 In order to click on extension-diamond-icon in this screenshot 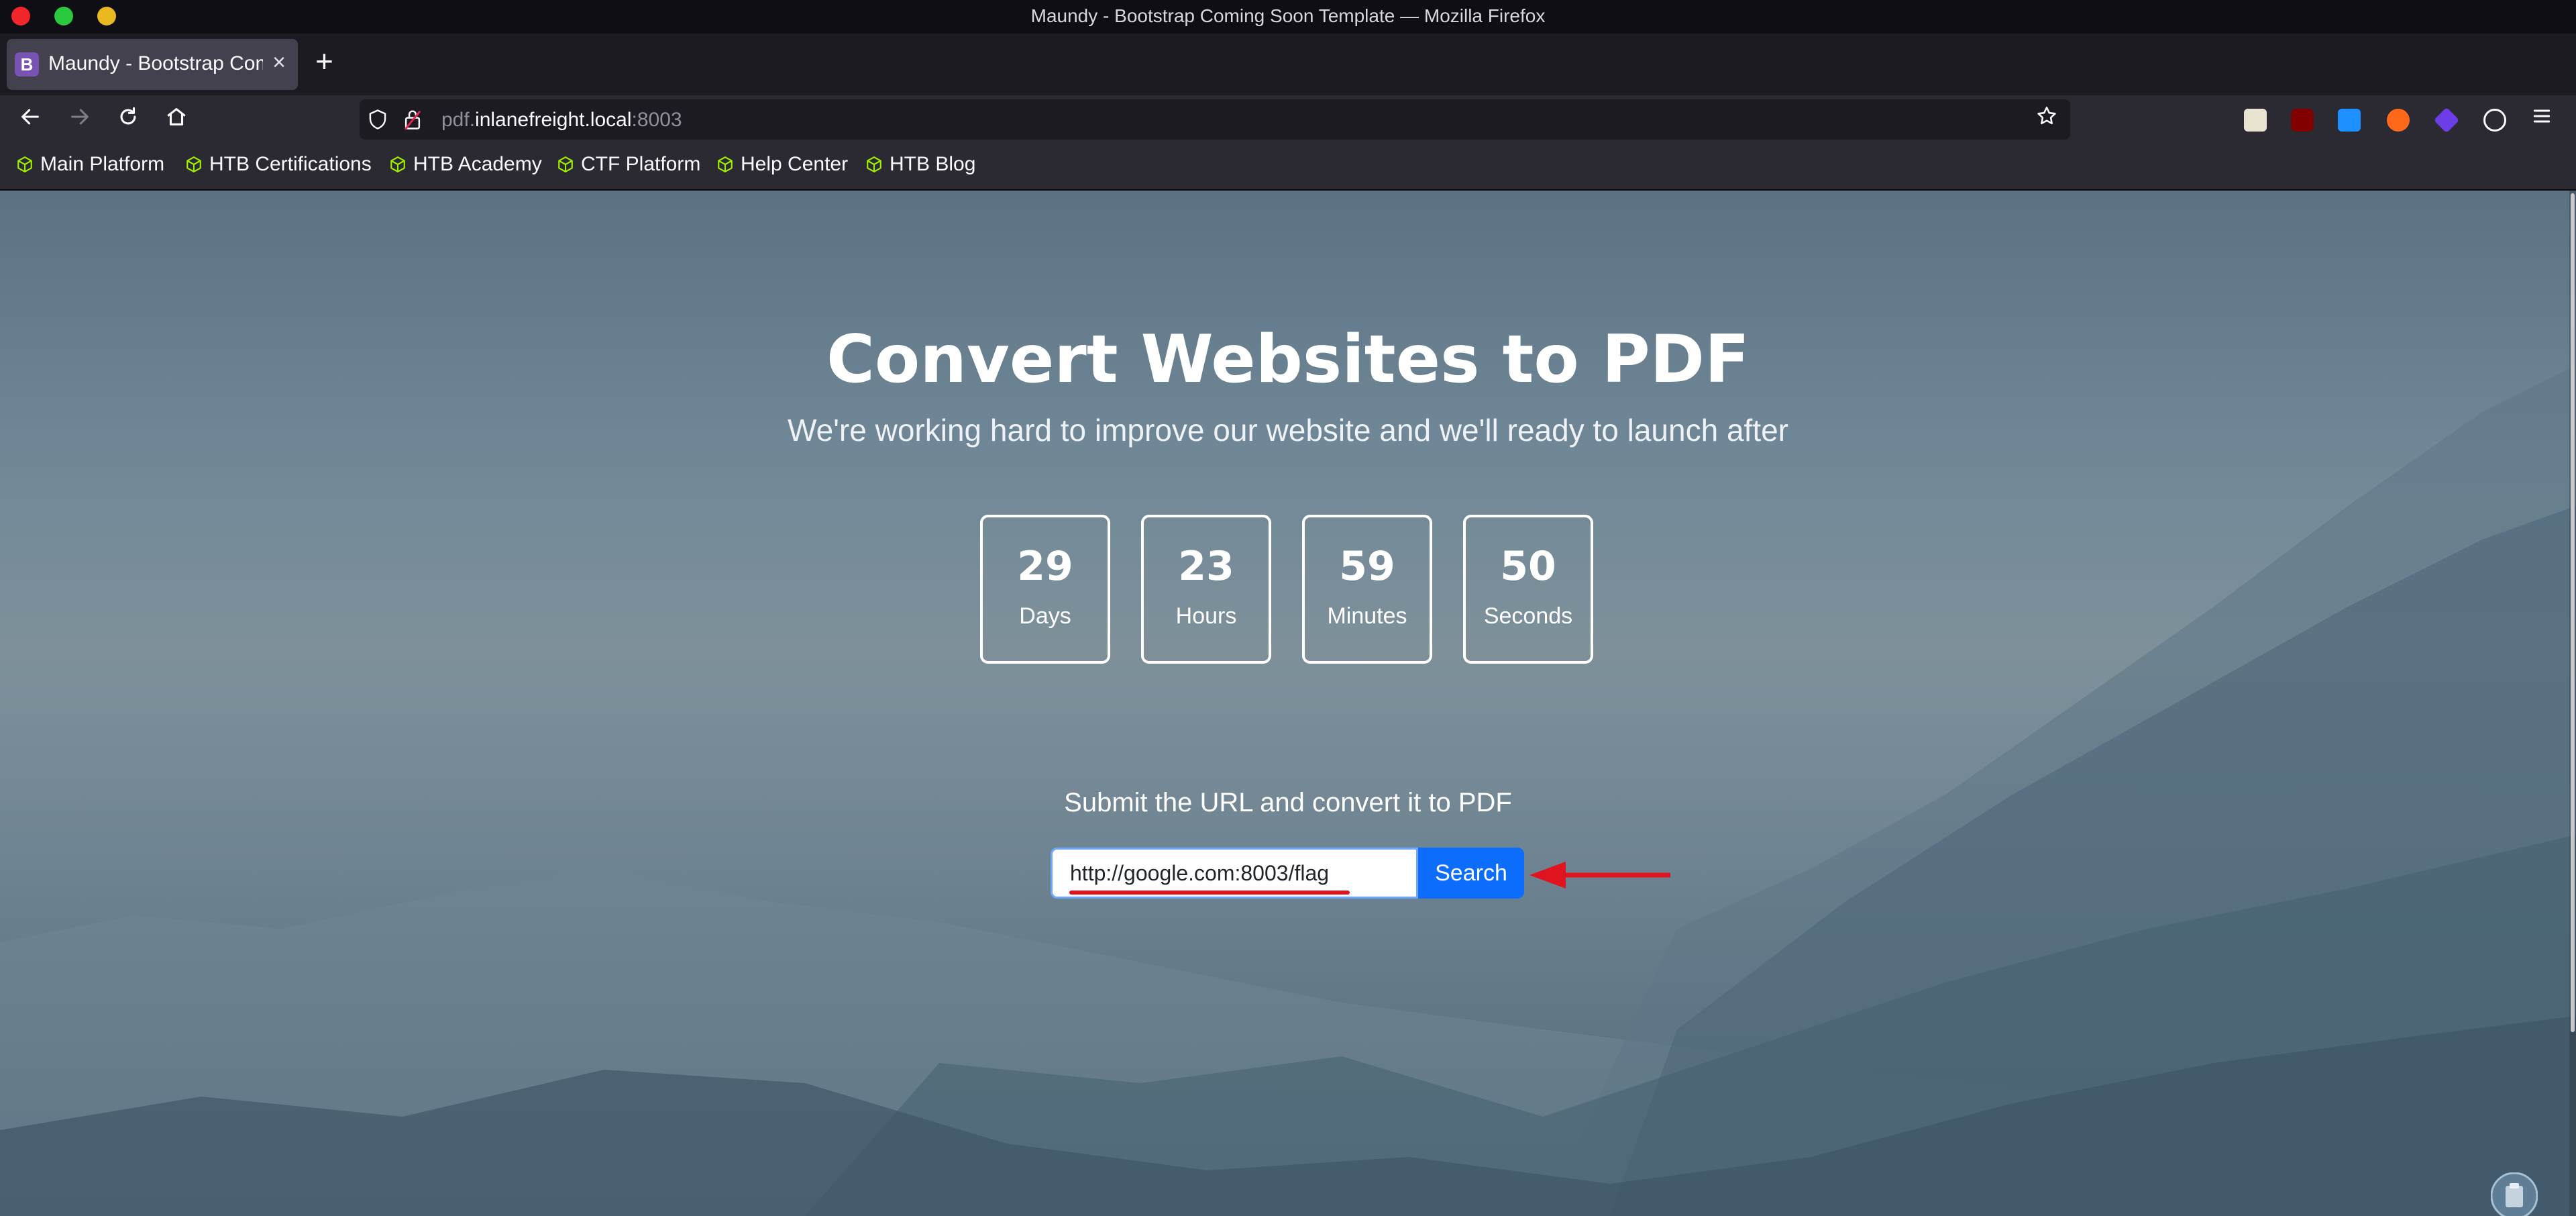, I will do `click(2446, 120)`.